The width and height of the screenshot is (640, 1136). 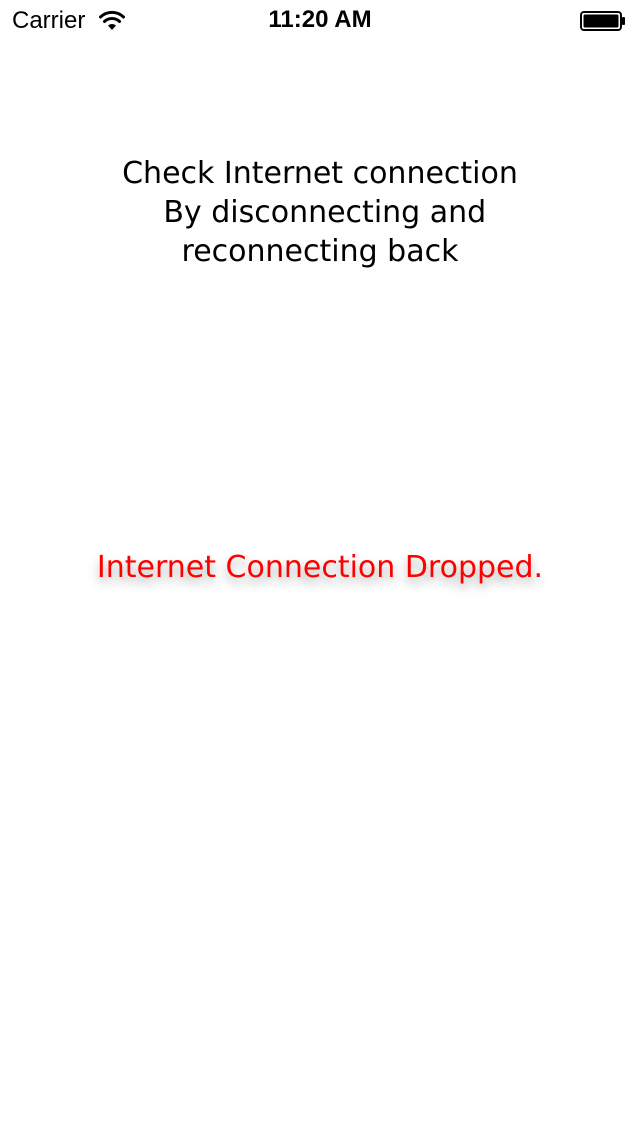 What do you see at coordinates (602, 21) in the screenshot?
I see `battery-full-icon` at bounding box center [602, 21].